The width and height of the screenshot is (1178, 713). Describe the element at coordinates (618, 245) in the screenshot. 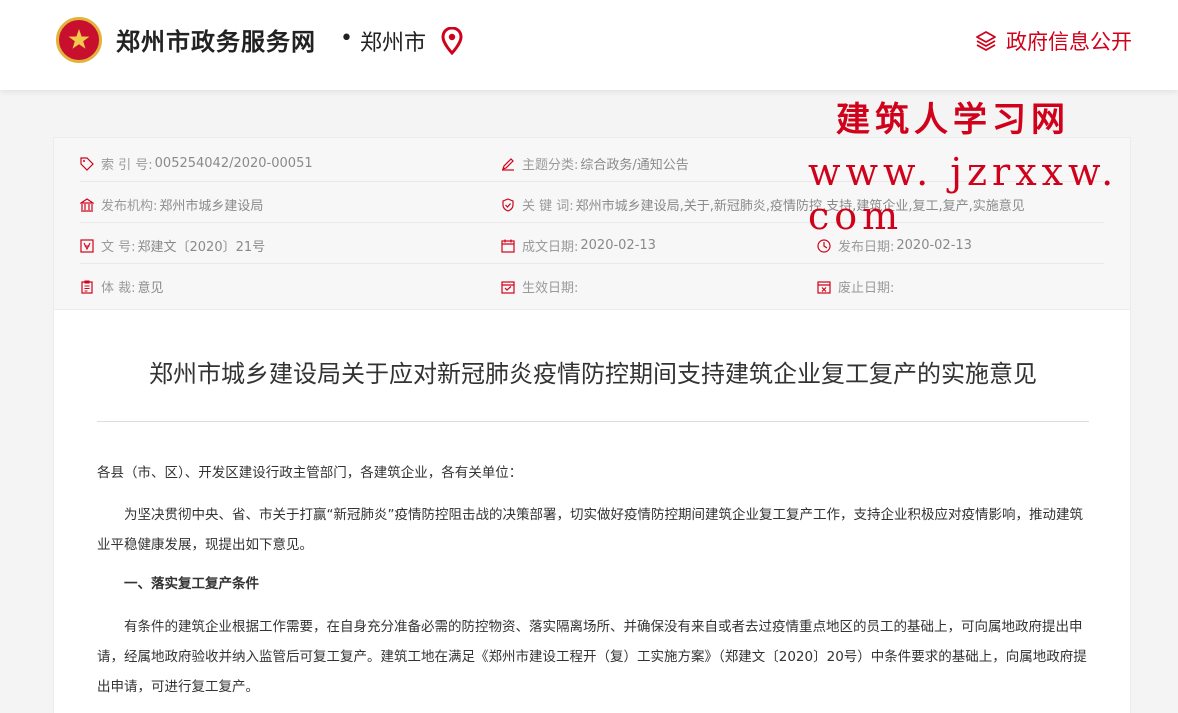

I see `meta-written-value: 2020-02-13` at that location.